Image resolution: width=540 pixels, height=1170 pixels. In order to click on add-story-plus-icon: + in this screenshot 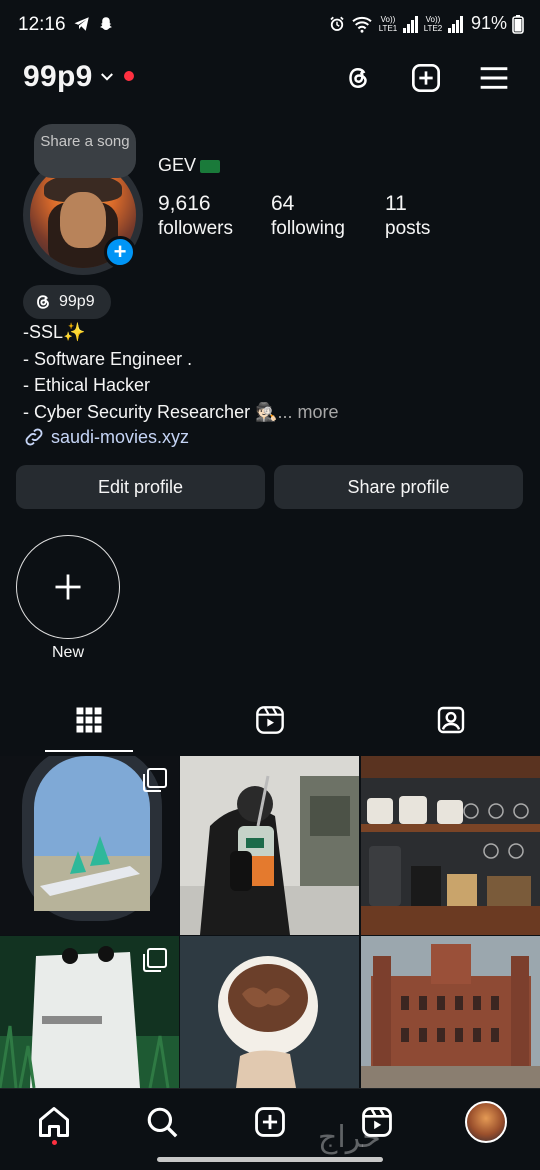, I will do `click(120, 252)`.